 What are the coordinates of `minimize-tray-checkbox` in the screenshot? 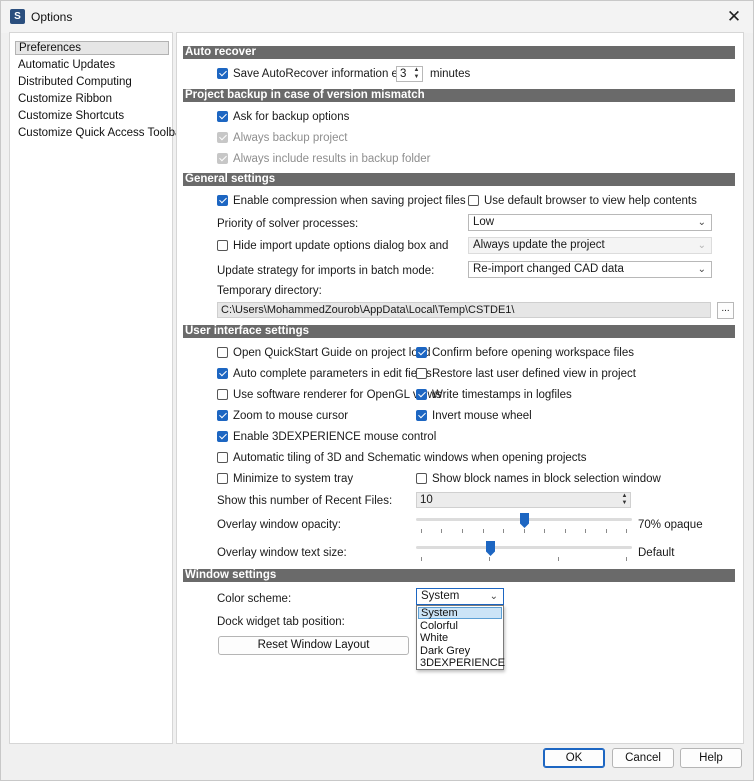 It's located at (222, 478).